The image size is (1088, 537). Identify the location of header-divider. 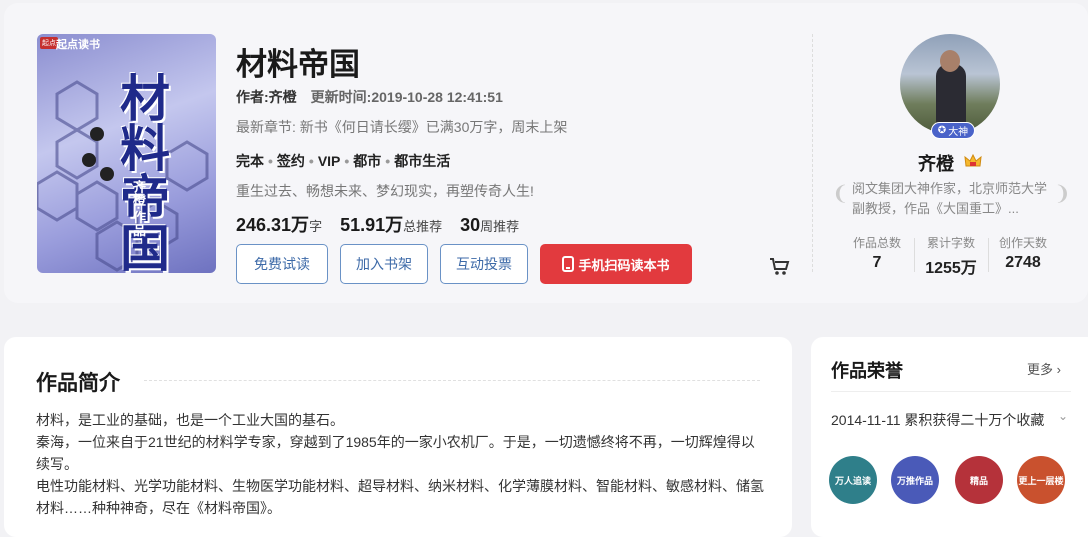
(812, 153).